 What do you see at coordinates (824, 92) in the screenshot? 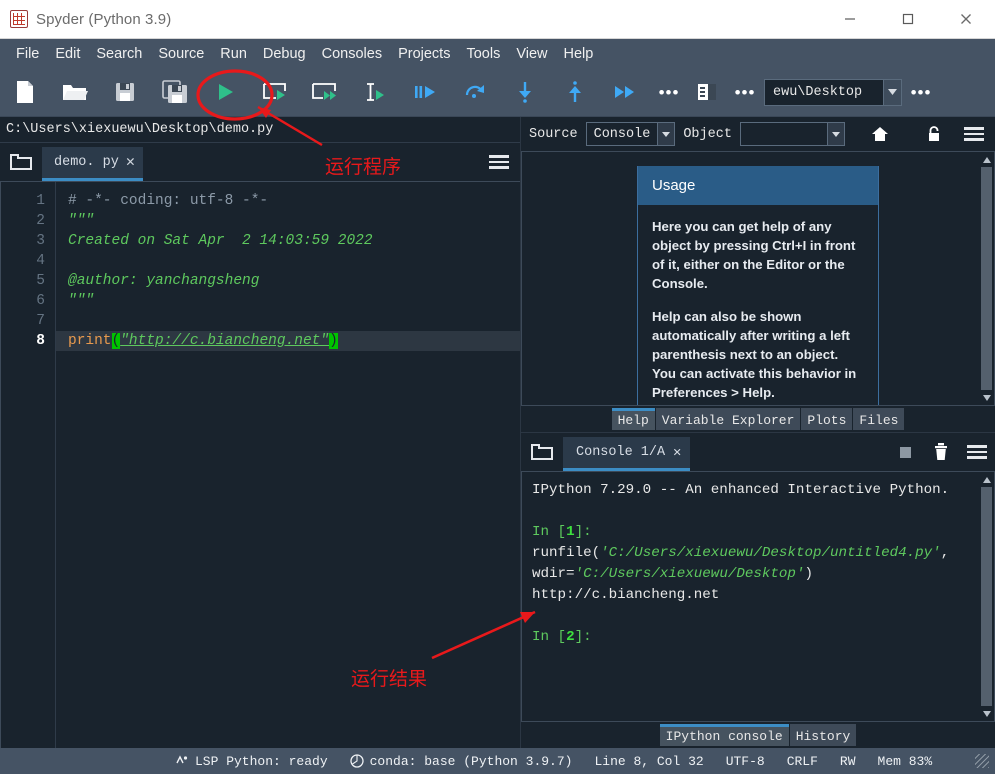
I see `working-directory-value: ewu\Desktop` at bounding box center [824, 92].